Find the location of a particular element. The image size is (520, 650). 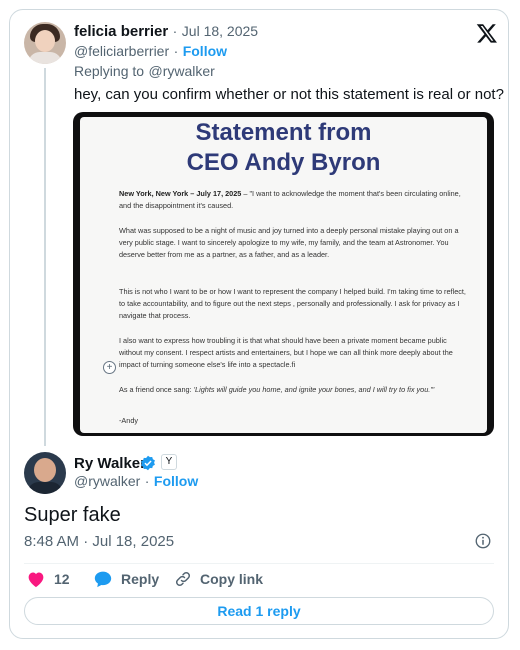

tweet1-date: Jul 18, 2025 is located at coordinates (220, 31).